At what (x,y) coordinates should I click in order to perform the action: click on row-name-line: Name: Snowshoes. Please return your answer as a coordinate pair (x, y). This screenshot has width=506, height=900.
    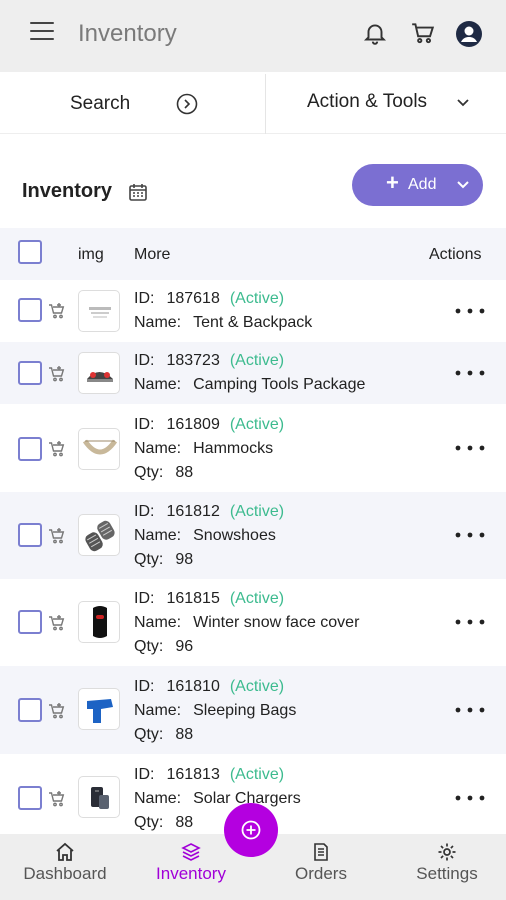
    Looking at the image, I should click on (205, 536).